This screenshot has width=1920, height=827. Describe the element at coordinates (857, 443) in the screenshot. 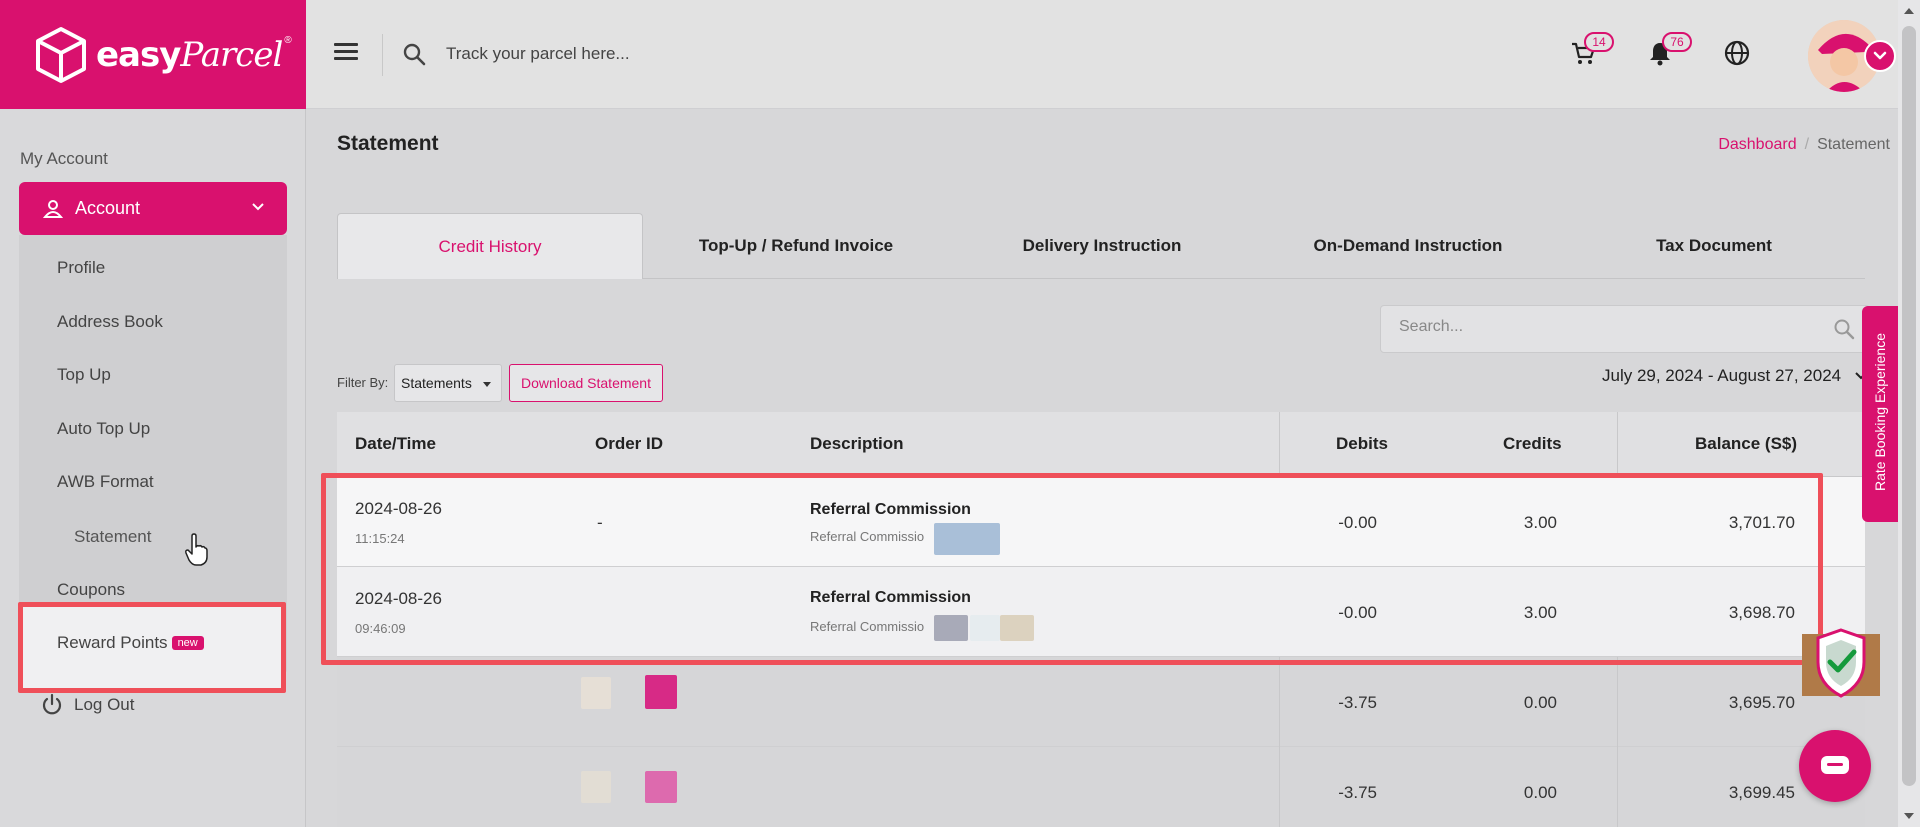

I see `col-description: Description` at that location.